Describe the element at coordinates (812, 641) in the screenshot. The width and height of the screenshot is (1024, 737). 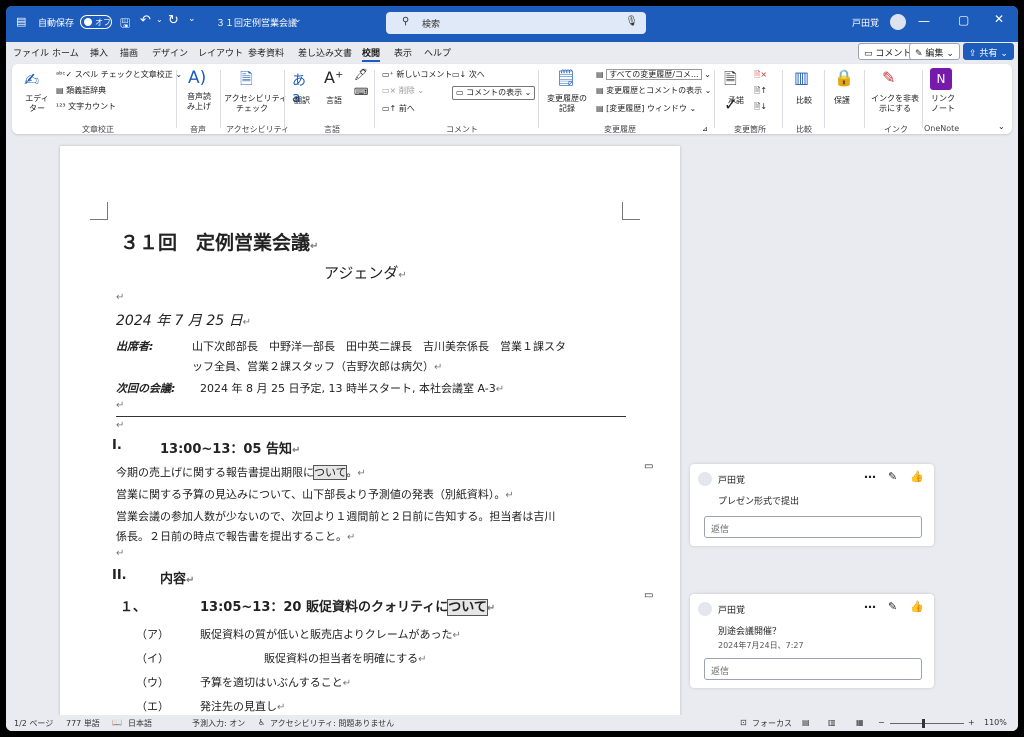
I see `comment-card: 戸田覚 ⋯ ✎ 👍 別途会議開催？ 2024年7月24日、7:27 返信` at that location.